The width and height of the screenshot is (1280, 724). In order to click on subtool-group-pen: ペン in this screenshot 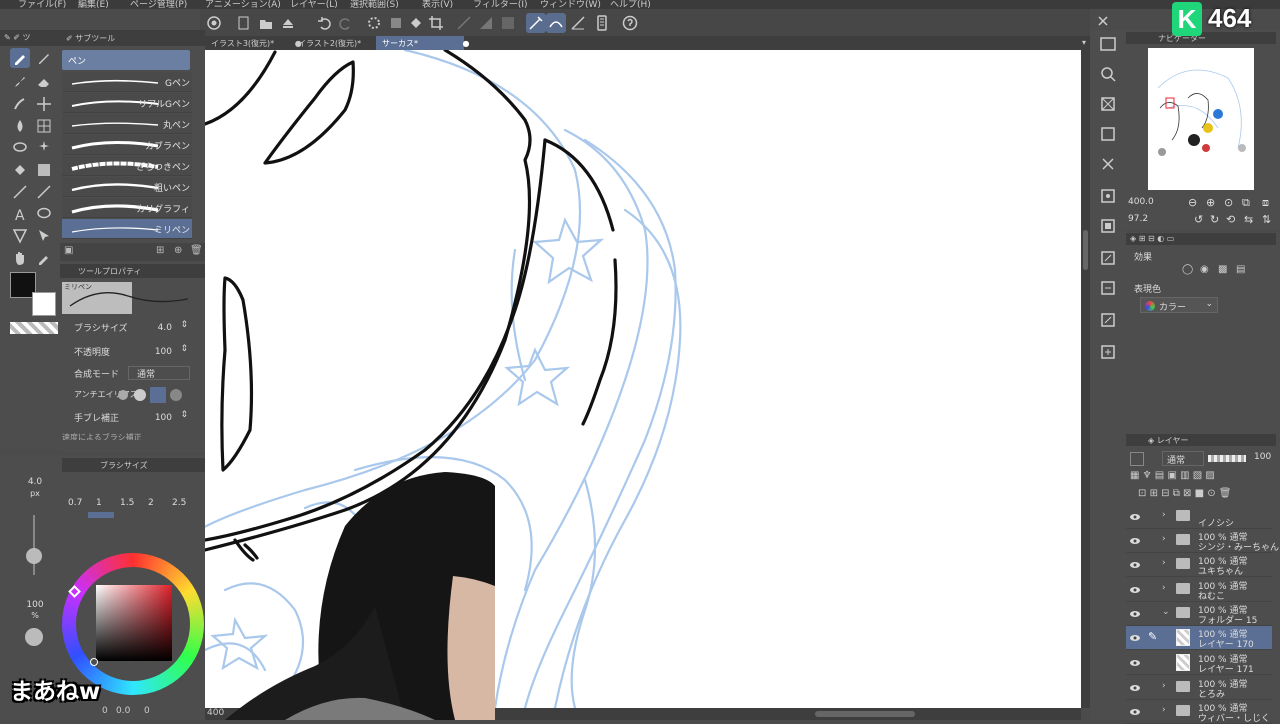, I will do `click(126, 60)`.